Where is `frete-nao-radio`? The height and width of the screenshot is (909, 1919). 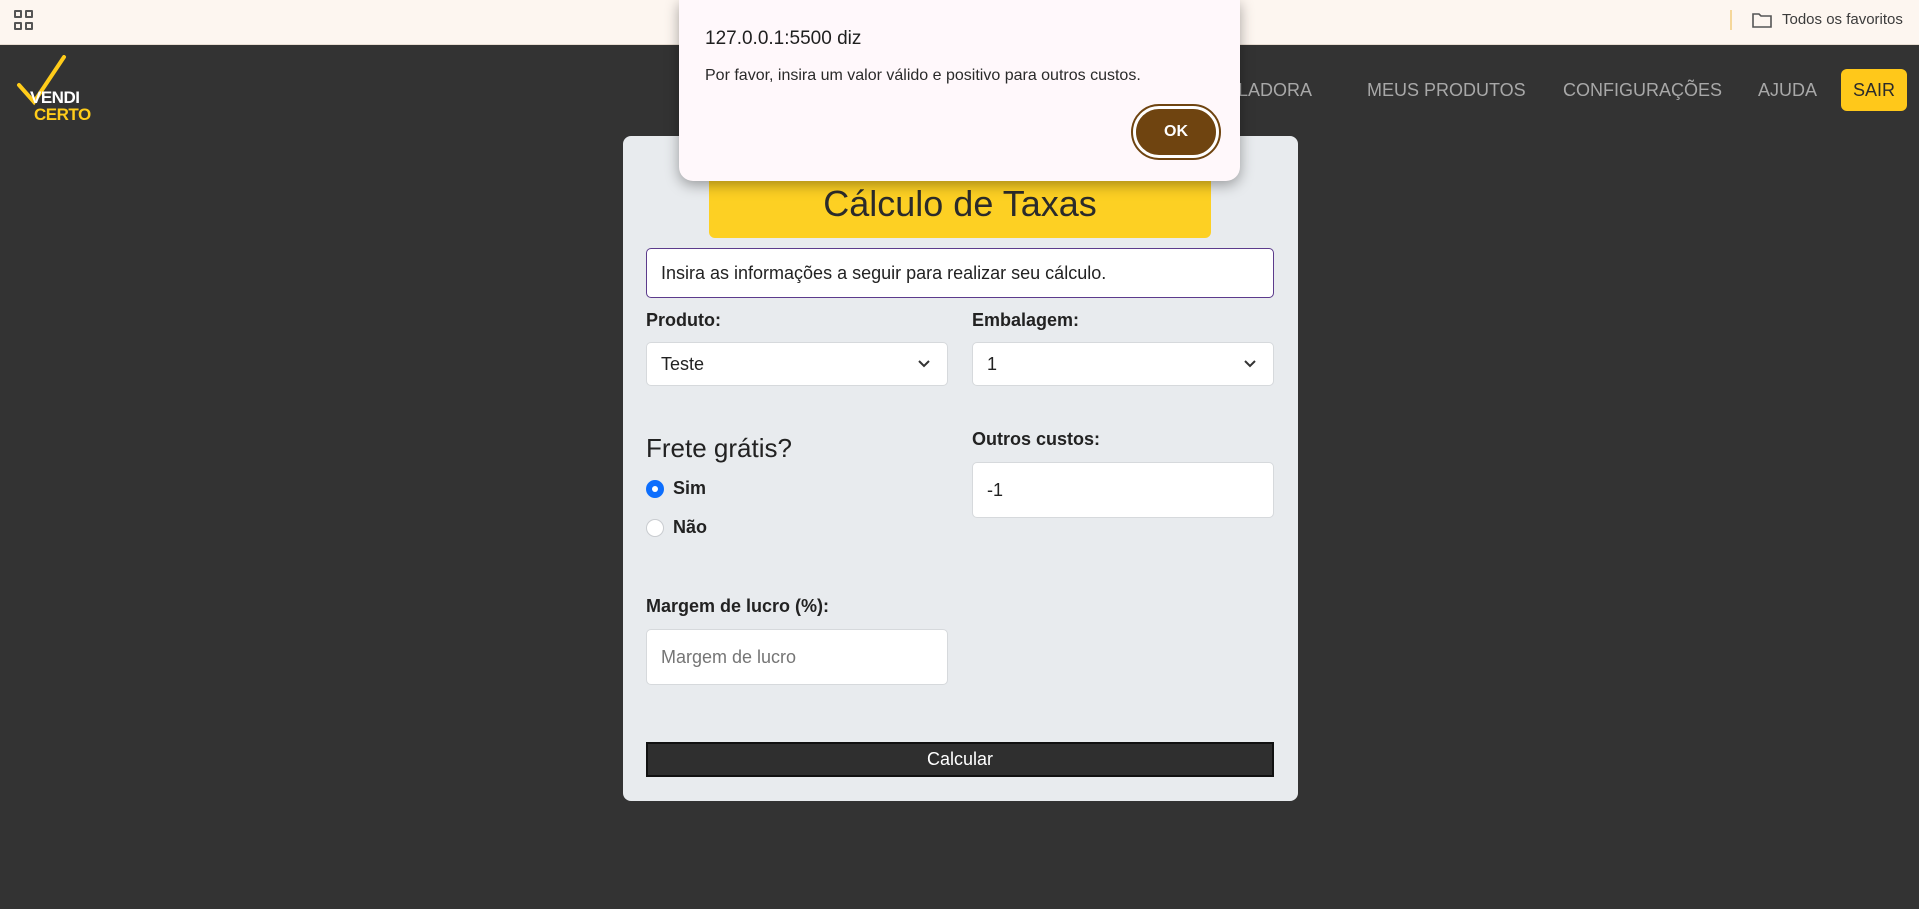
frete-nao-radio is located at coordinates (655, 528).